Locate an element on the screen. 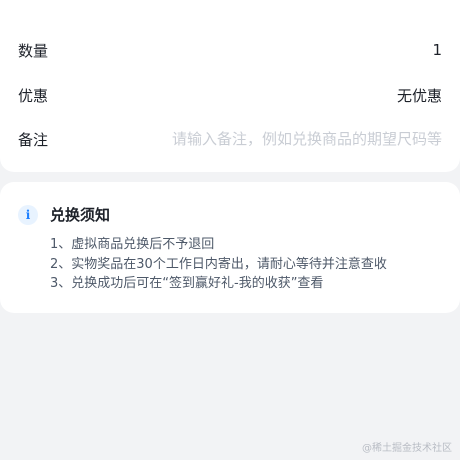 This screenshot has width=460, height=460. info-icon: i is located at coordinates (28, 214).